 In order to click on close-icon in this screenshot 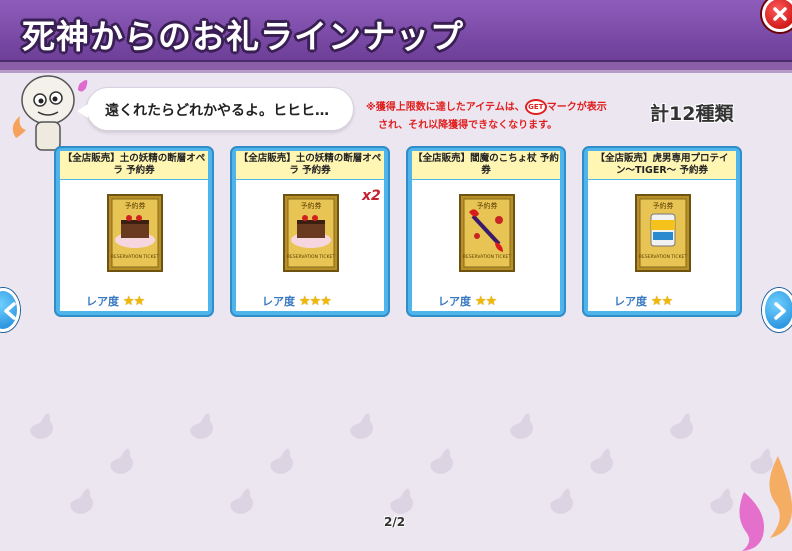, I will do `click(780, 14)`.